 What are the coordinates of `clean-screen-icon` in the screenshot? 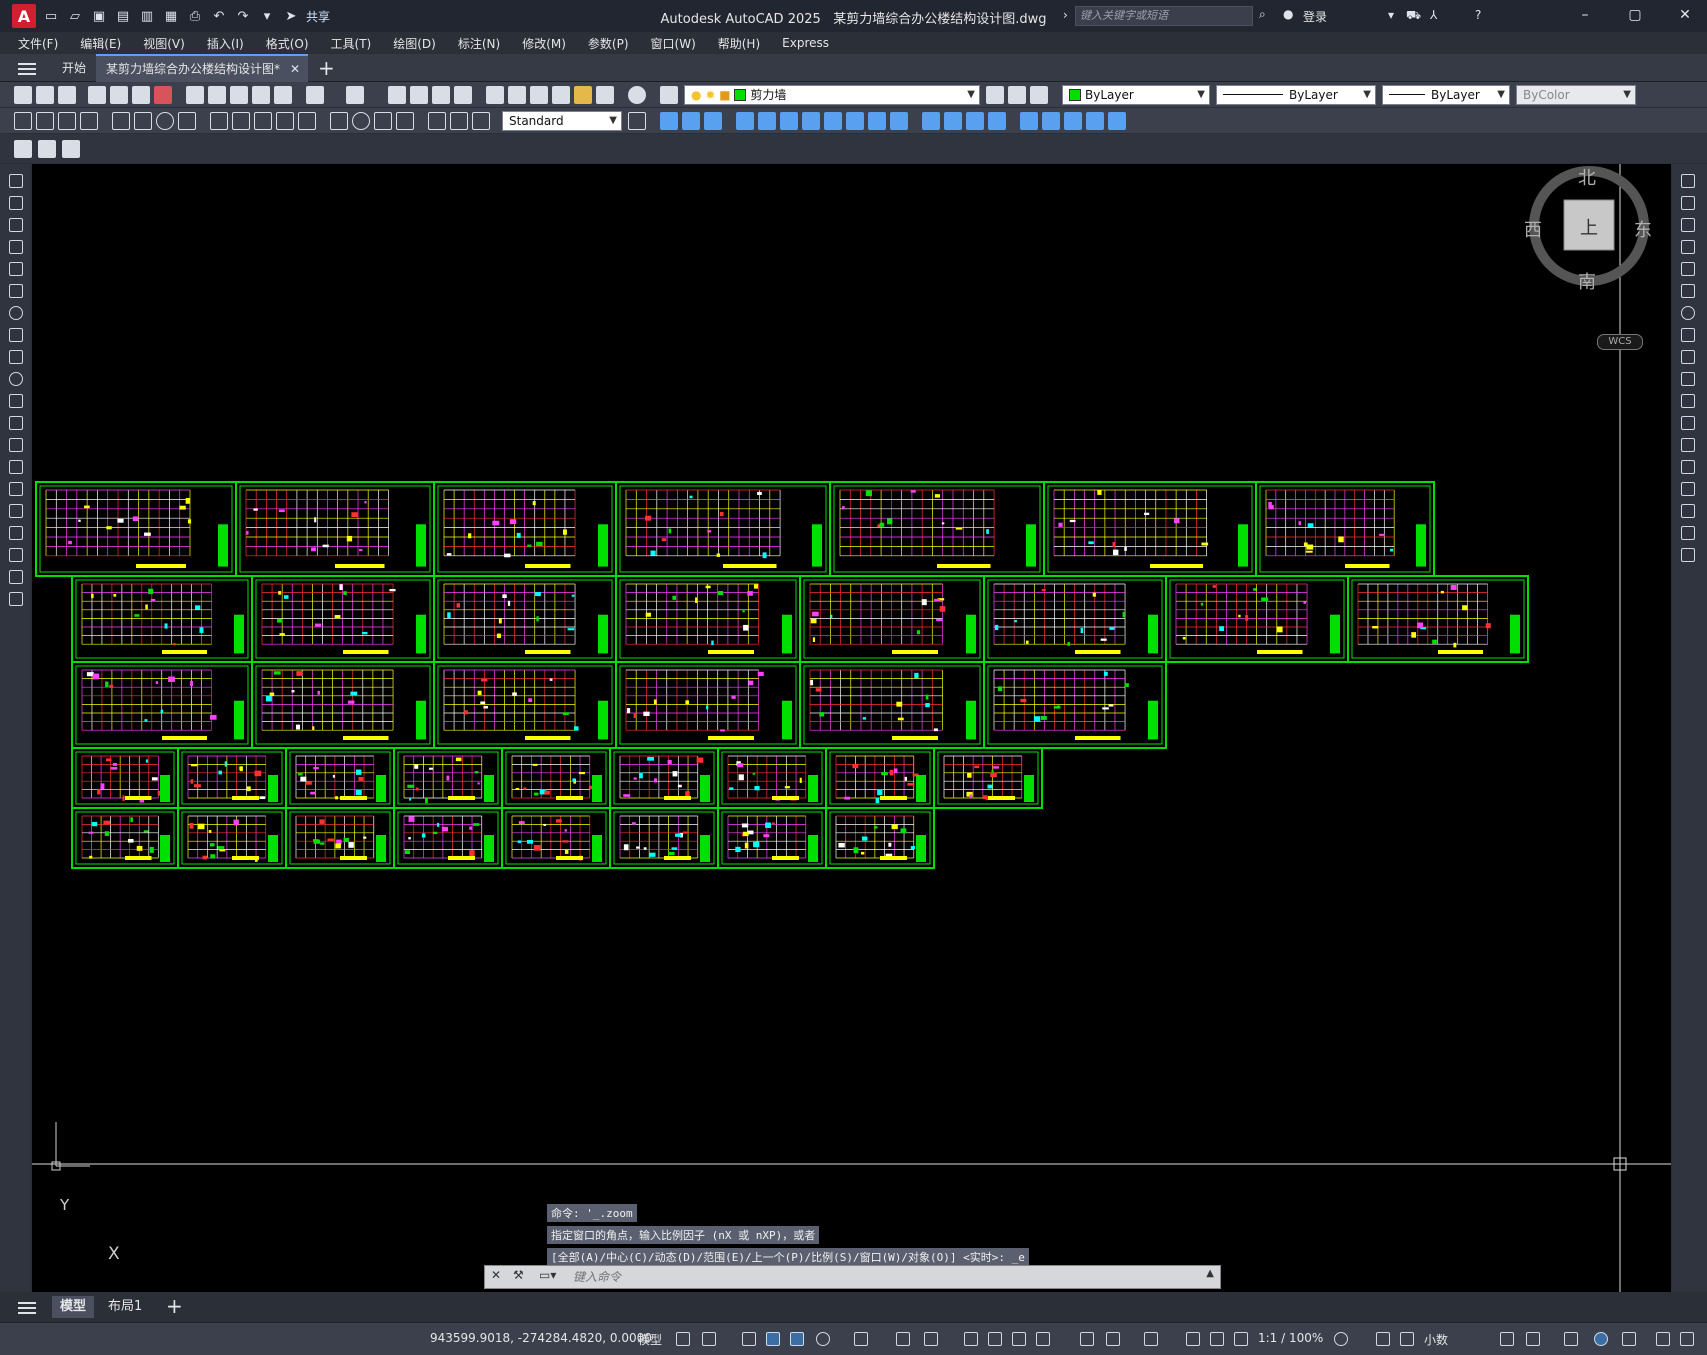 It's located at (1629, 1339).